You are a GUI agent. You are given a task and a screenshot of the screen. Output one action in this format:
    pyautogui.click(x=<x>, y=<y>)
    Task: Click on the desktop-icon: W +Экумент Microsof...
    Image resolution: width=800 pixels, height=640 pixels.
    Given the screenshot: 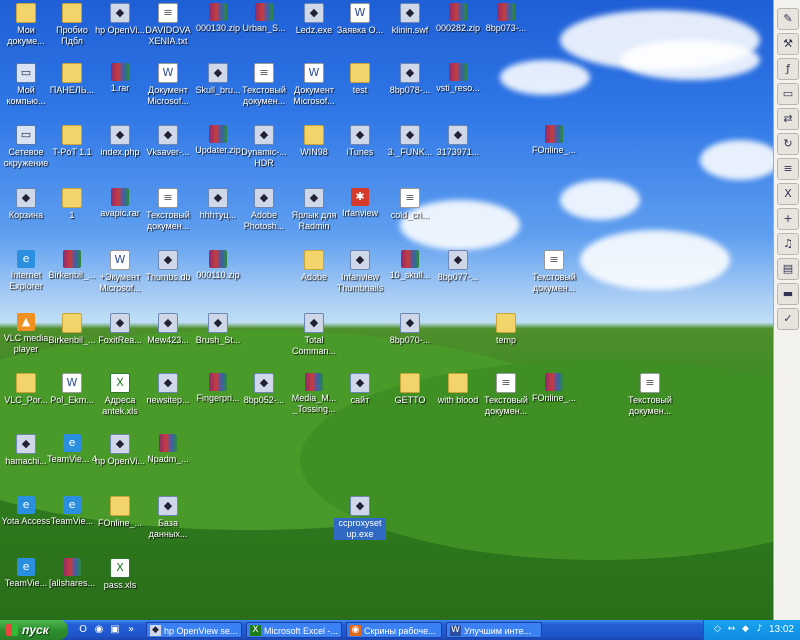 What is the action you would take?
    pyautogui.click(x=120, y=272)
    